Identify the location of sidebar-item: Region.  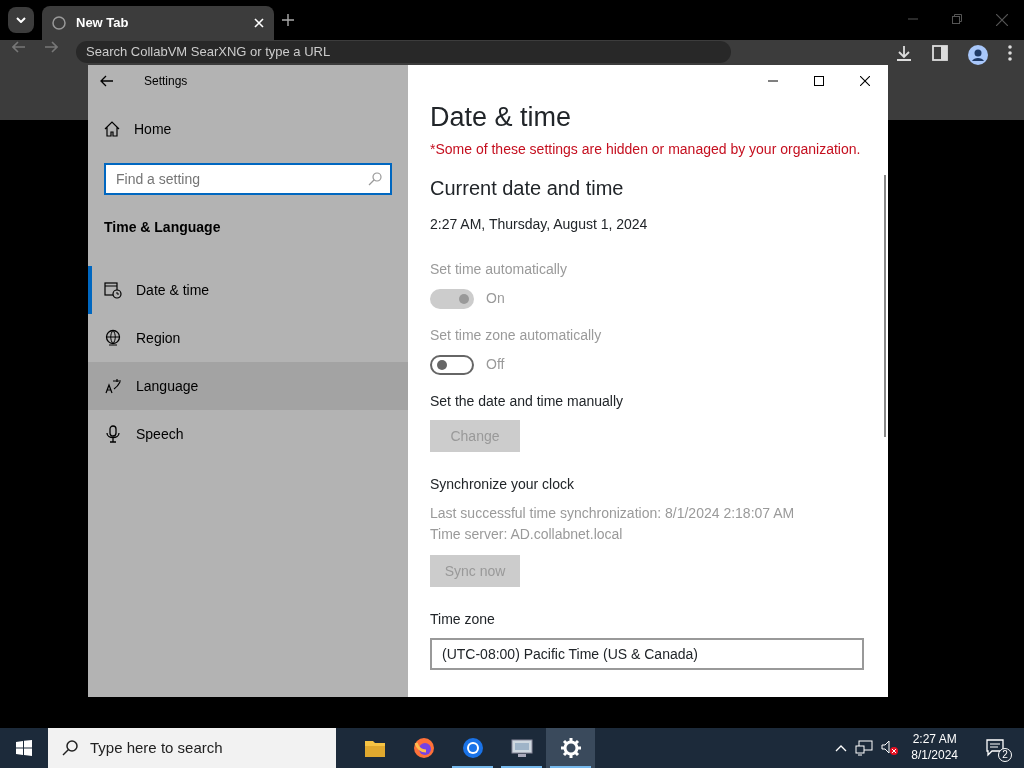
(248, 338).